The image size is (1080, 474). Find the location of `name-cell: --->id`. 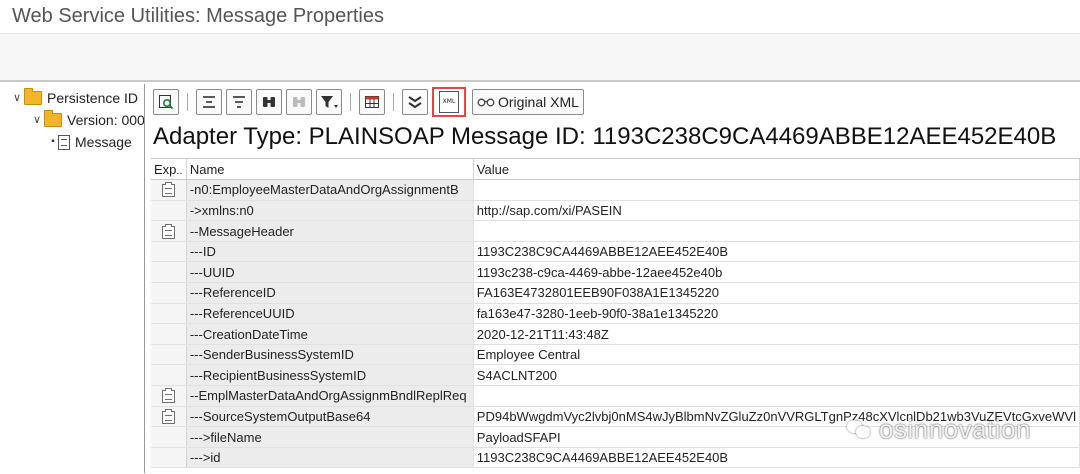

name-cell: --->id is located at coordinates (330, 458).